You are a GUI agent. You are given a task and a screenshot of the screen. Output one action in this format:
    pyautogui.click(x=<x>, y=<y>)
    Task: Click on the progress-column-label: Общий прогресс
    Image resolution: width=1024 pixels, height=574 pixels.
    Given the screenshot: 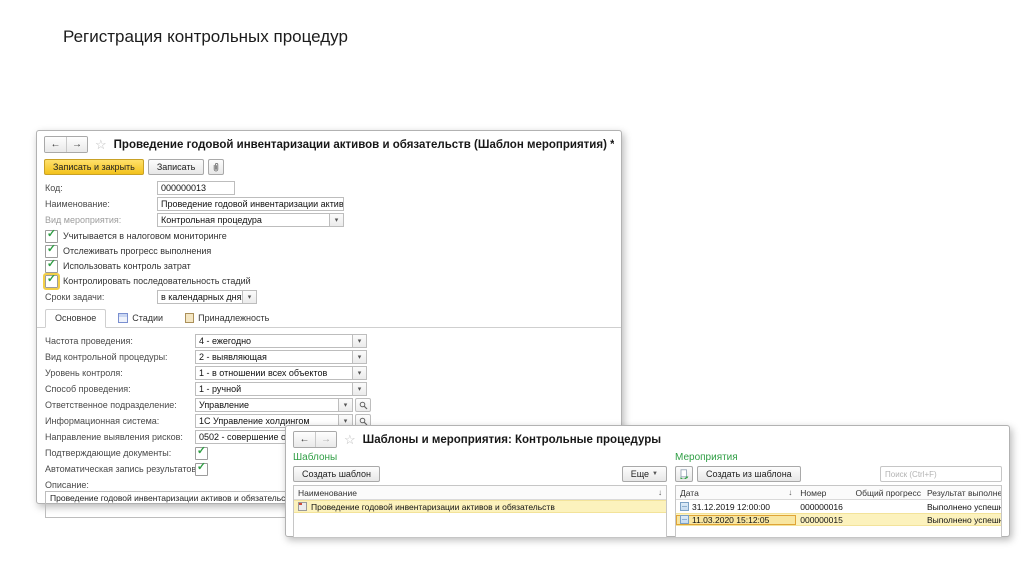 What is the action you would take?
    pyautogui.click(x=888, y=492)
    